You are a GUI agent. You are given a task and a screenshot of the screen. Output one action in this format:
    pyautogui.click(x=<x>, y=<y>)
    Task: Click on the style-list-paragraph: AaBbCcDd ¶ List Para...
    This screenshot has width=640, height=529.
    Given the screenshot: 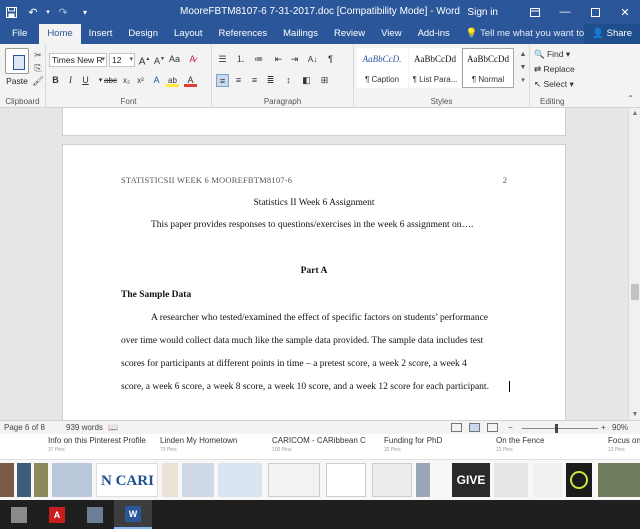 What is the action you would take?
    pyautogui.click(x=435, y=68)
    